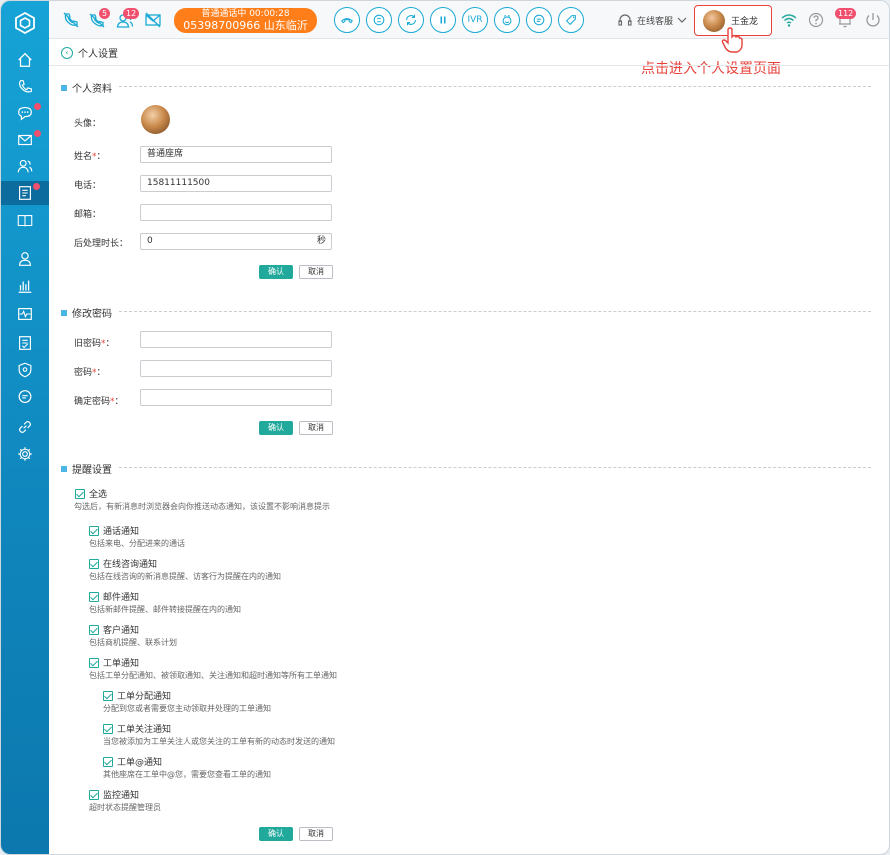 The image size is (890, 855). I want to click on sidebar-item-checklist, so click(25, 343).